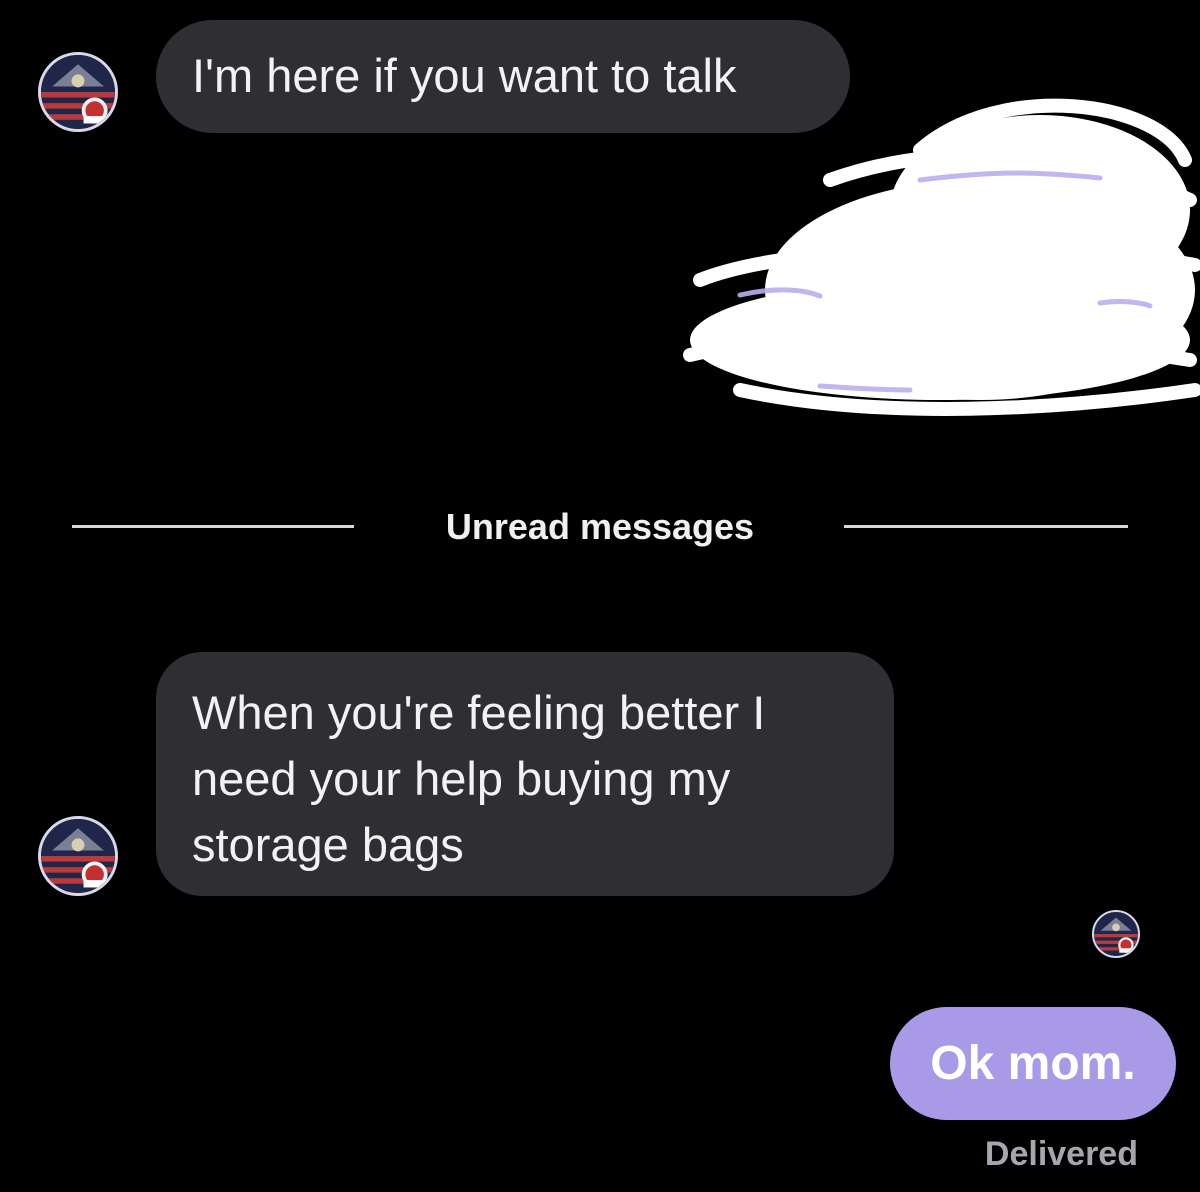 The height and width of the screenshot is (1192, 1200). I want to click on outgoing-message-bubble: Ok mom., so click(1033, 1063).